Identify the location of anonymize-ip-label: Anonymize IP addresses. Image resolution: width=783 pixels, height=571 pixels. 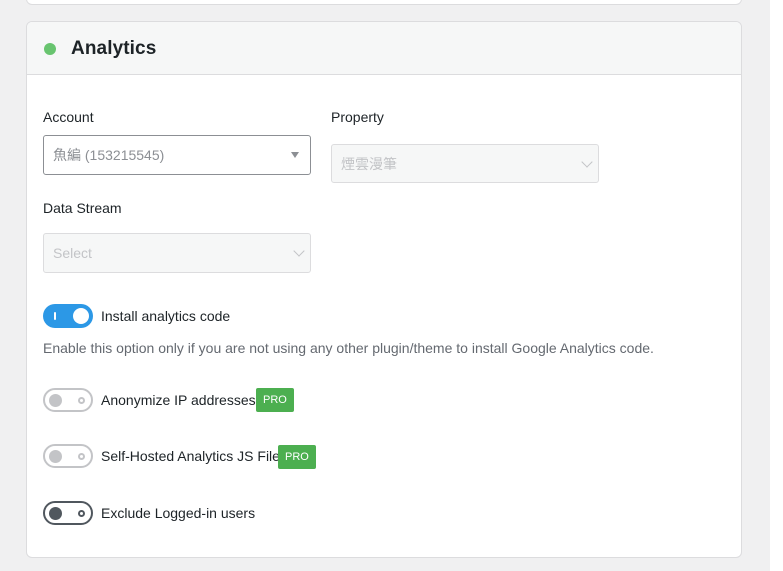
(178, 400).